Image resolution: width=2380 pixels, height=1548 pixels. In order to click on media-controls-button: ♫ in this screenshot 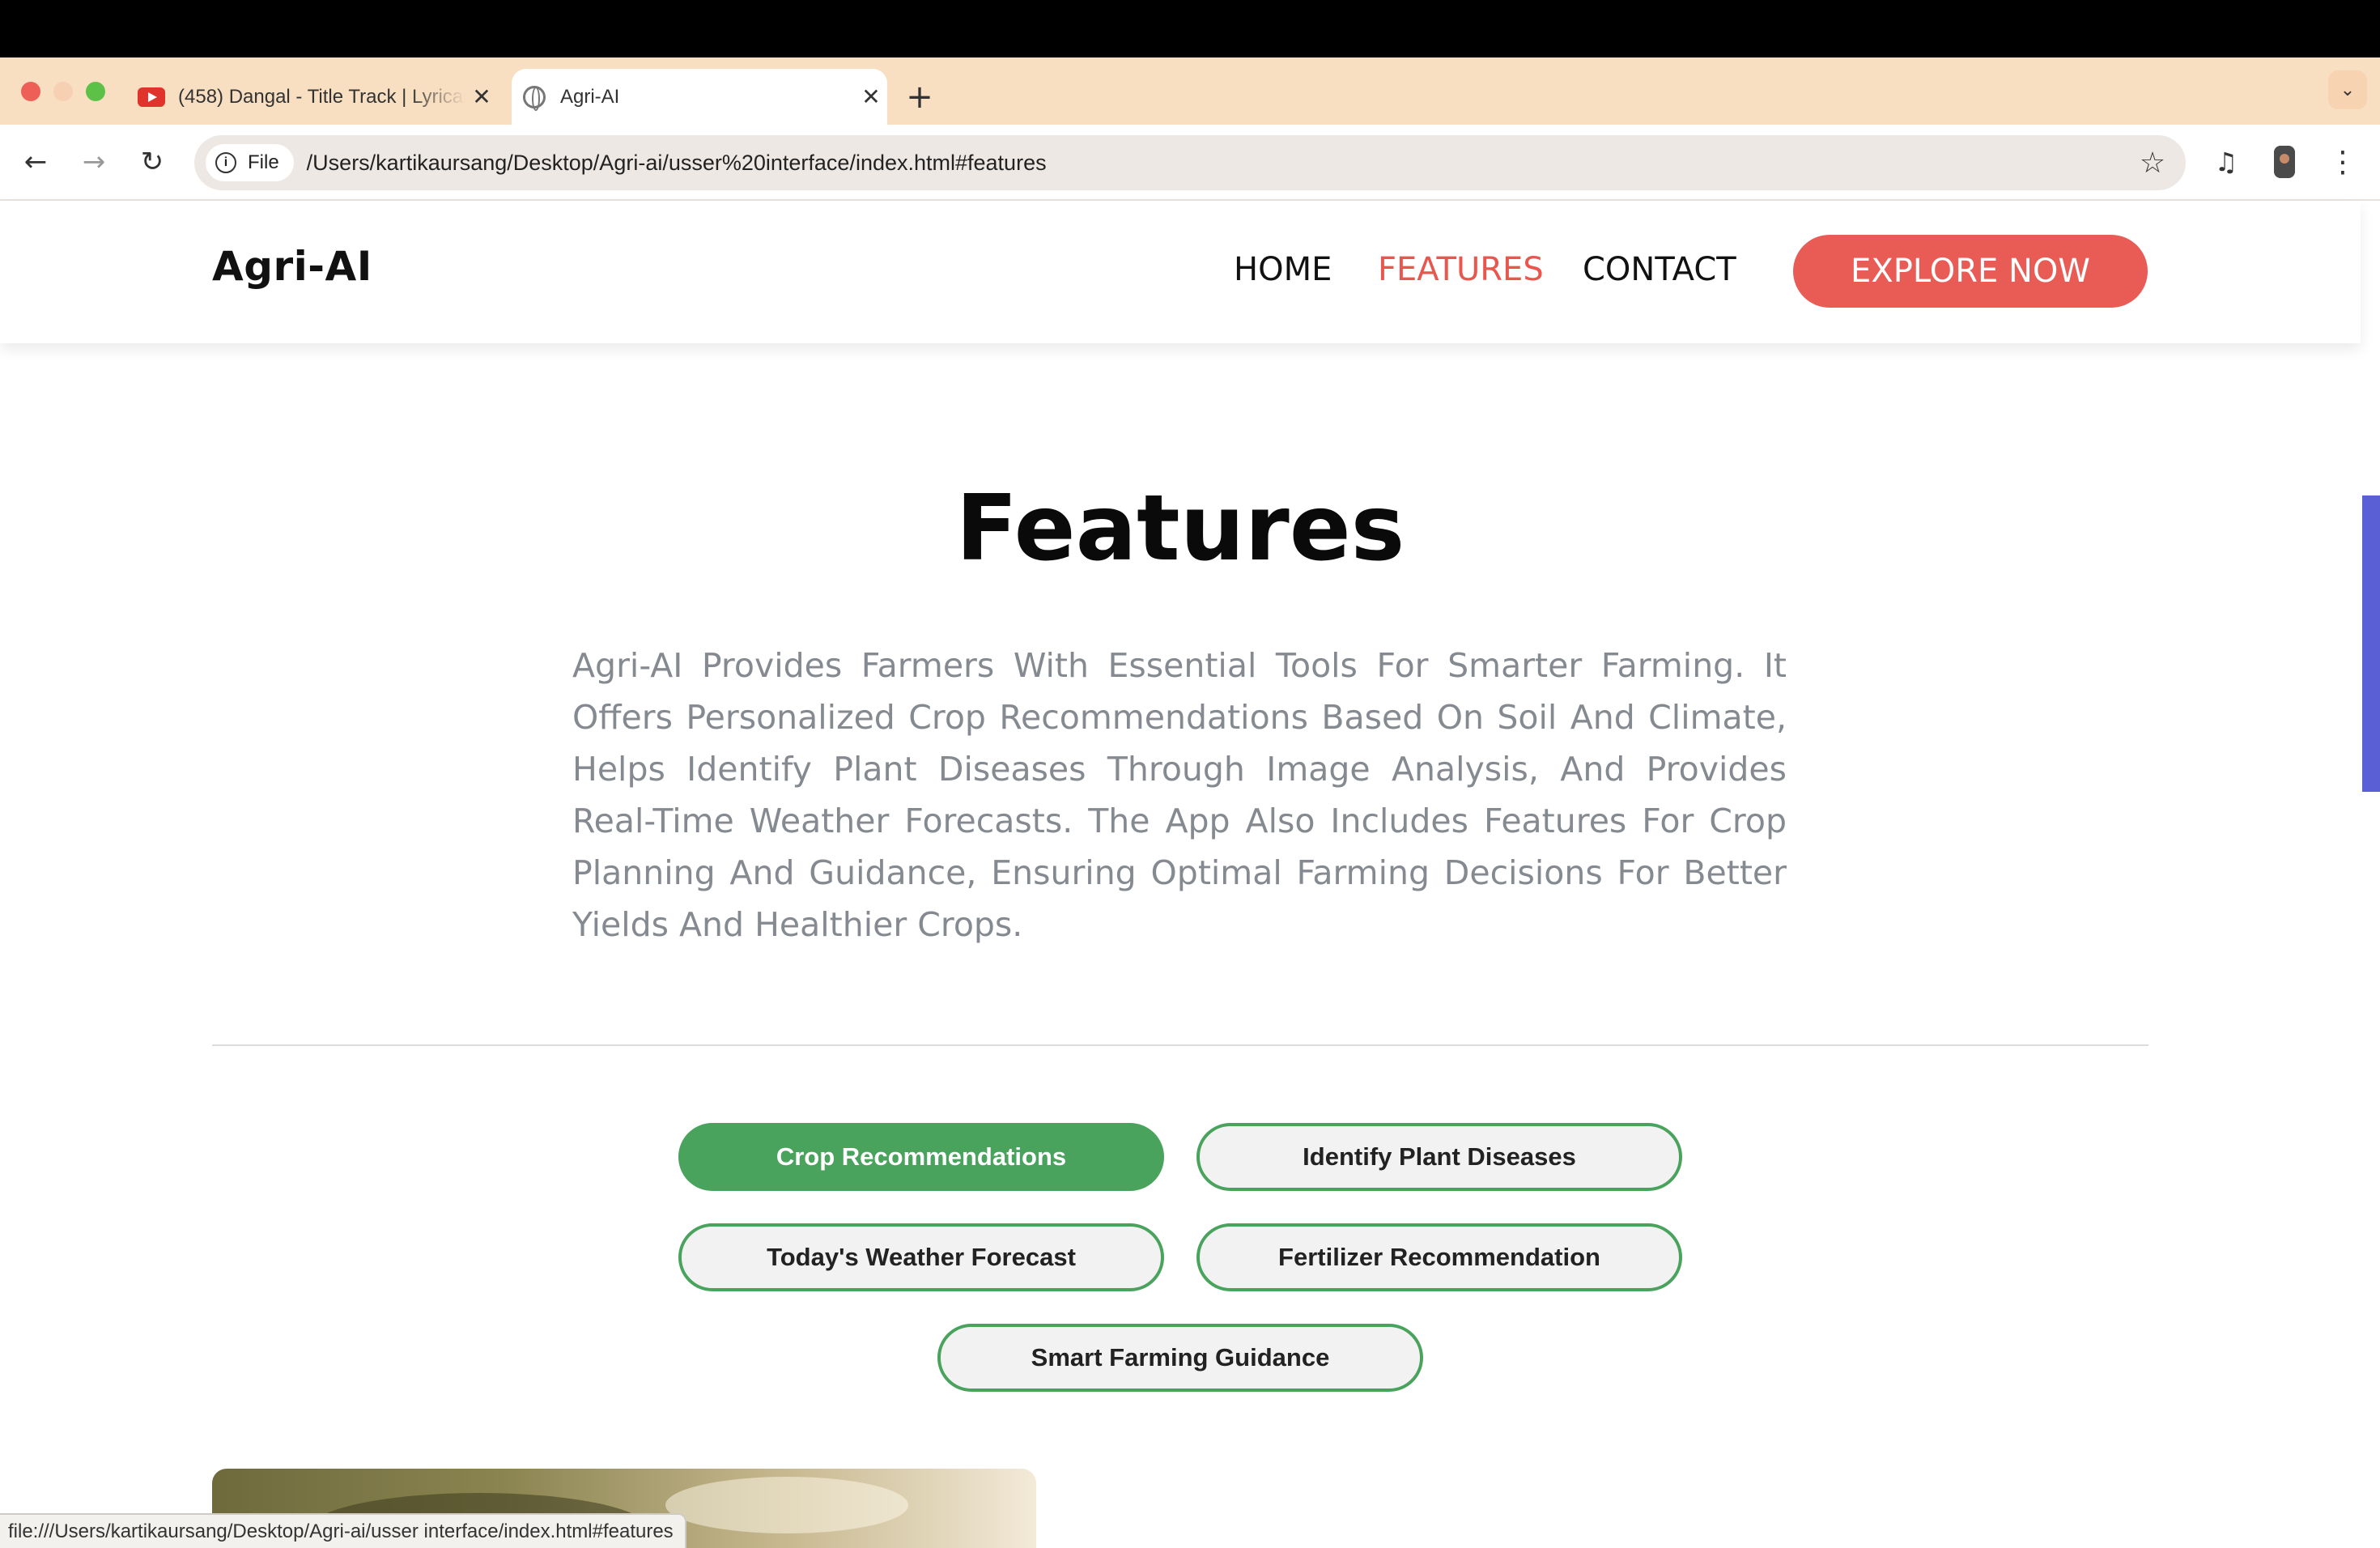, I will do `click(2226, 162)`.